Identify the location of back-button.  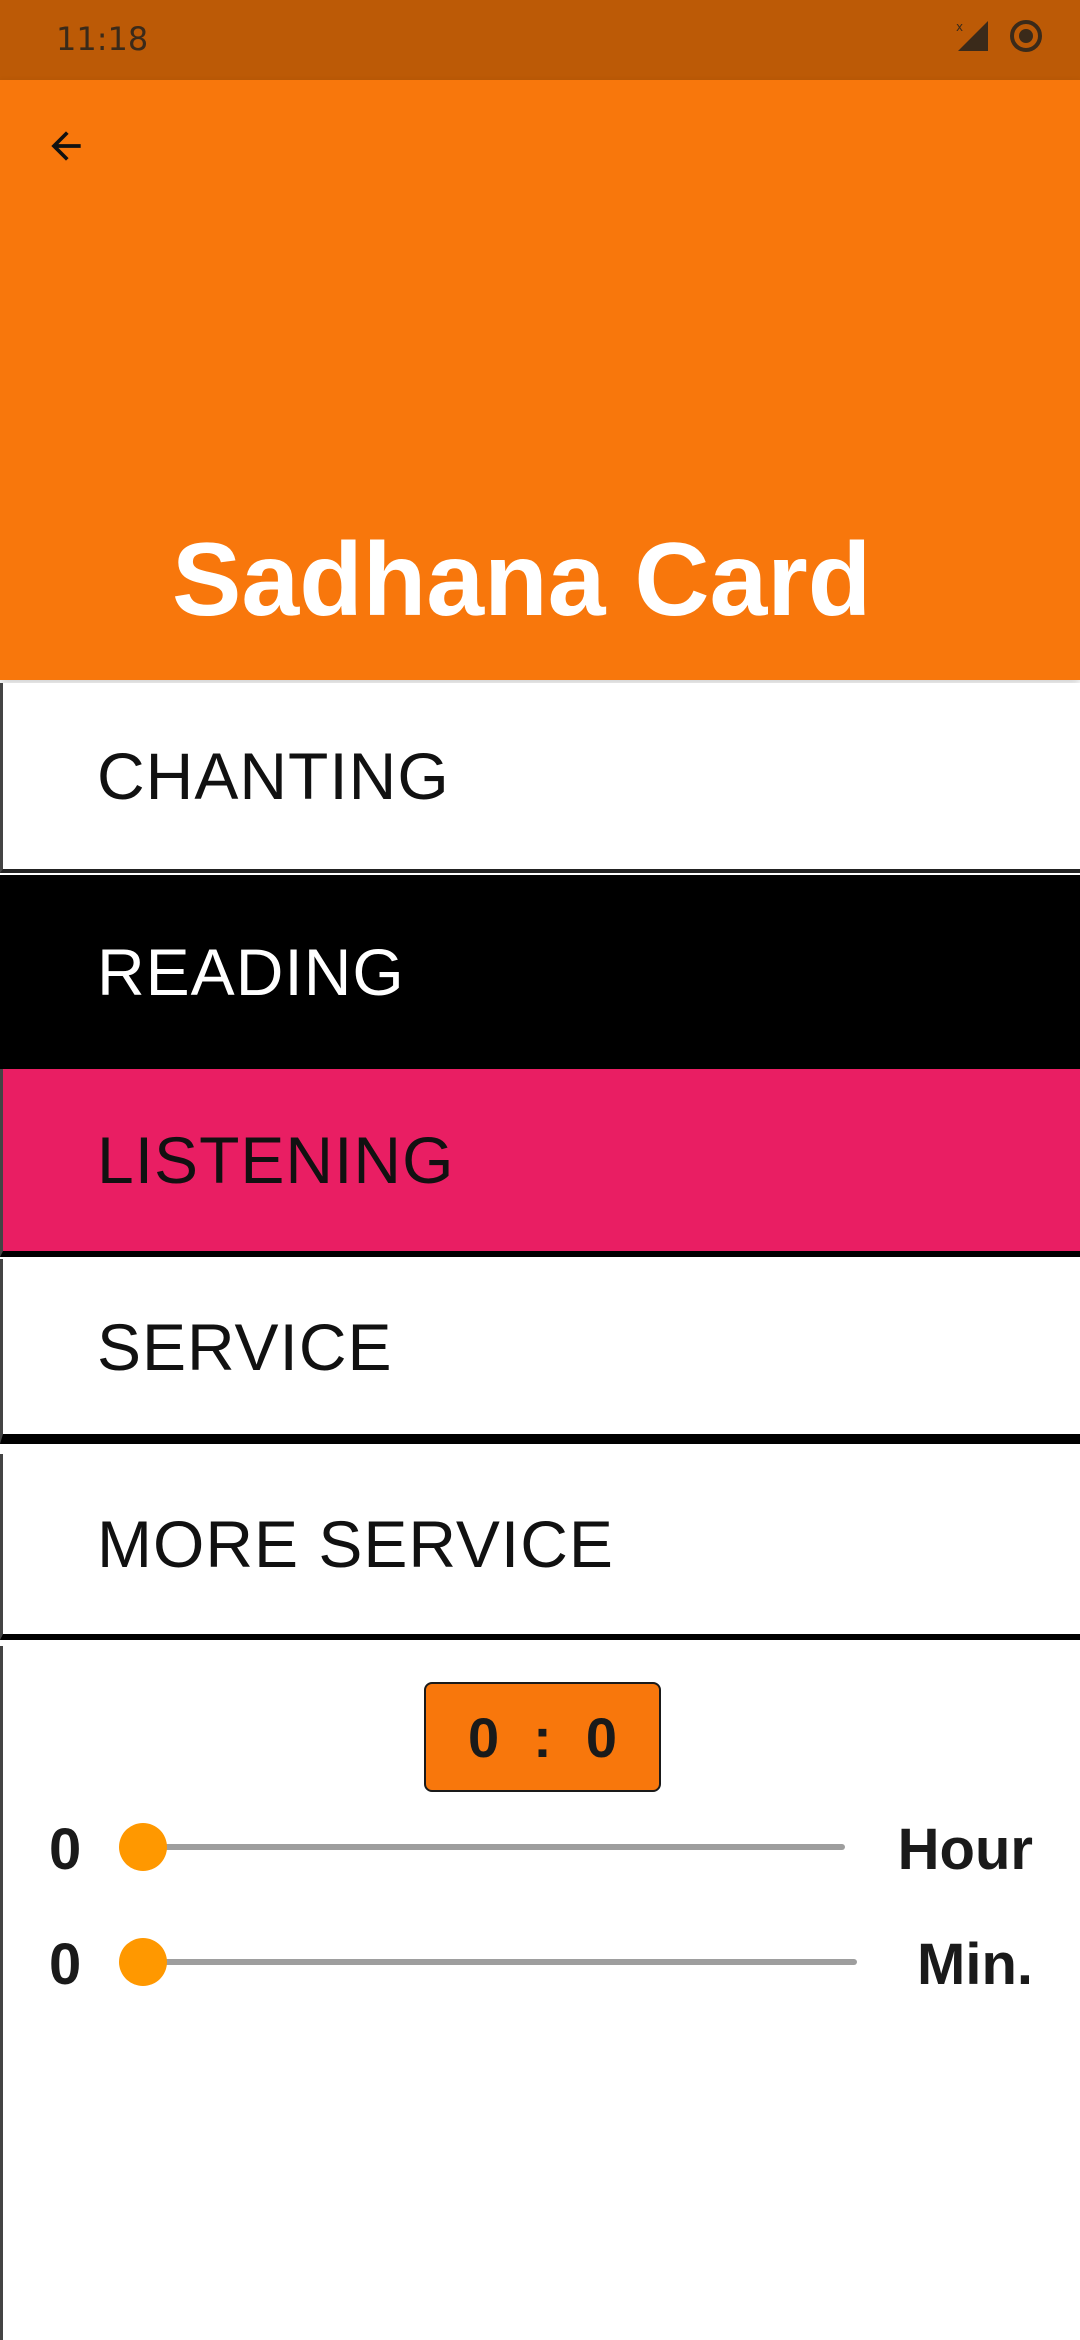
(66, 146).